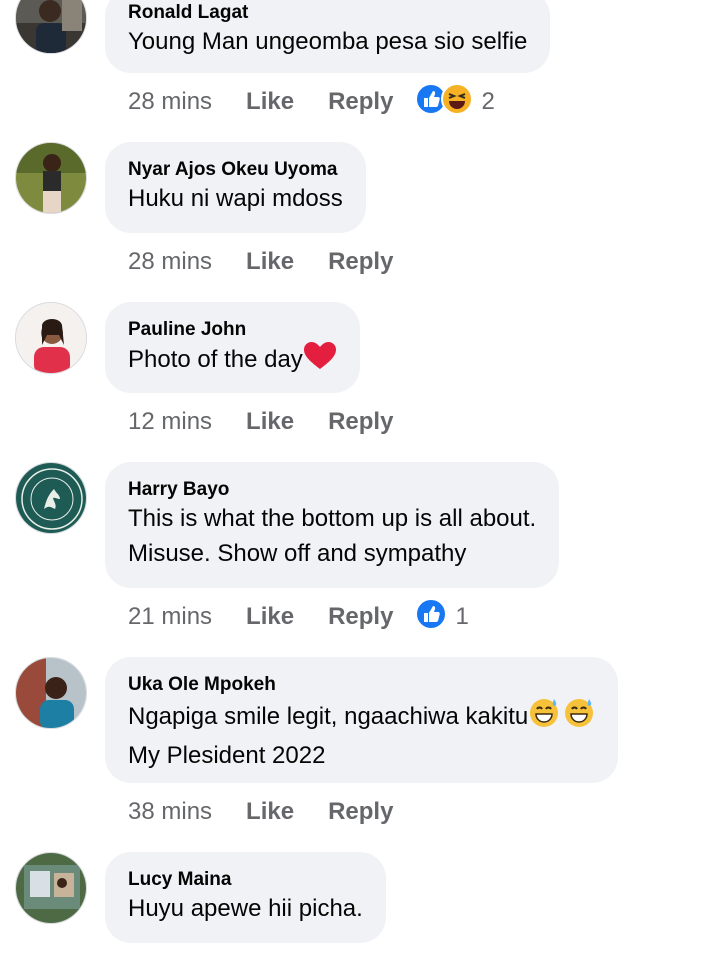 This screenshot has width=720, height=966. What do you see at coordinates (328, 41) in the screenshot?
I see `comment-text: Young Man ungeomba pesa sio selfie` at bounding box center [328, 41].